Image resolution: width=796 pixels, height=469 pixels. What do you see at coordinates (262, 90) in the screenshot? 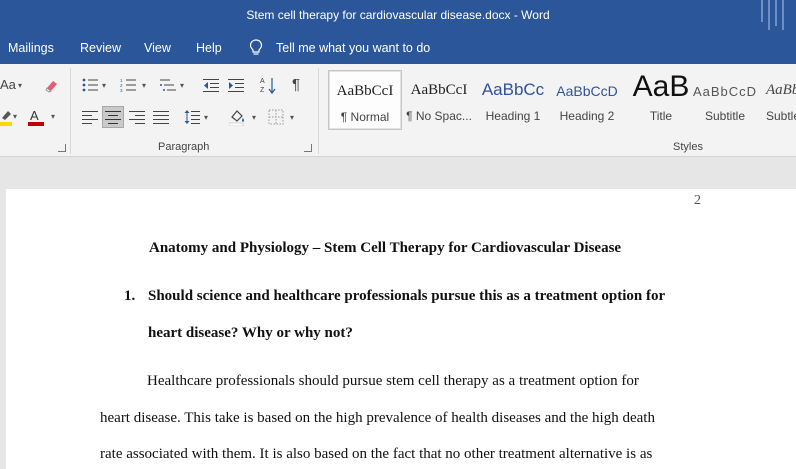
I see `svg-text: Z` at bounding box center [262, 90].